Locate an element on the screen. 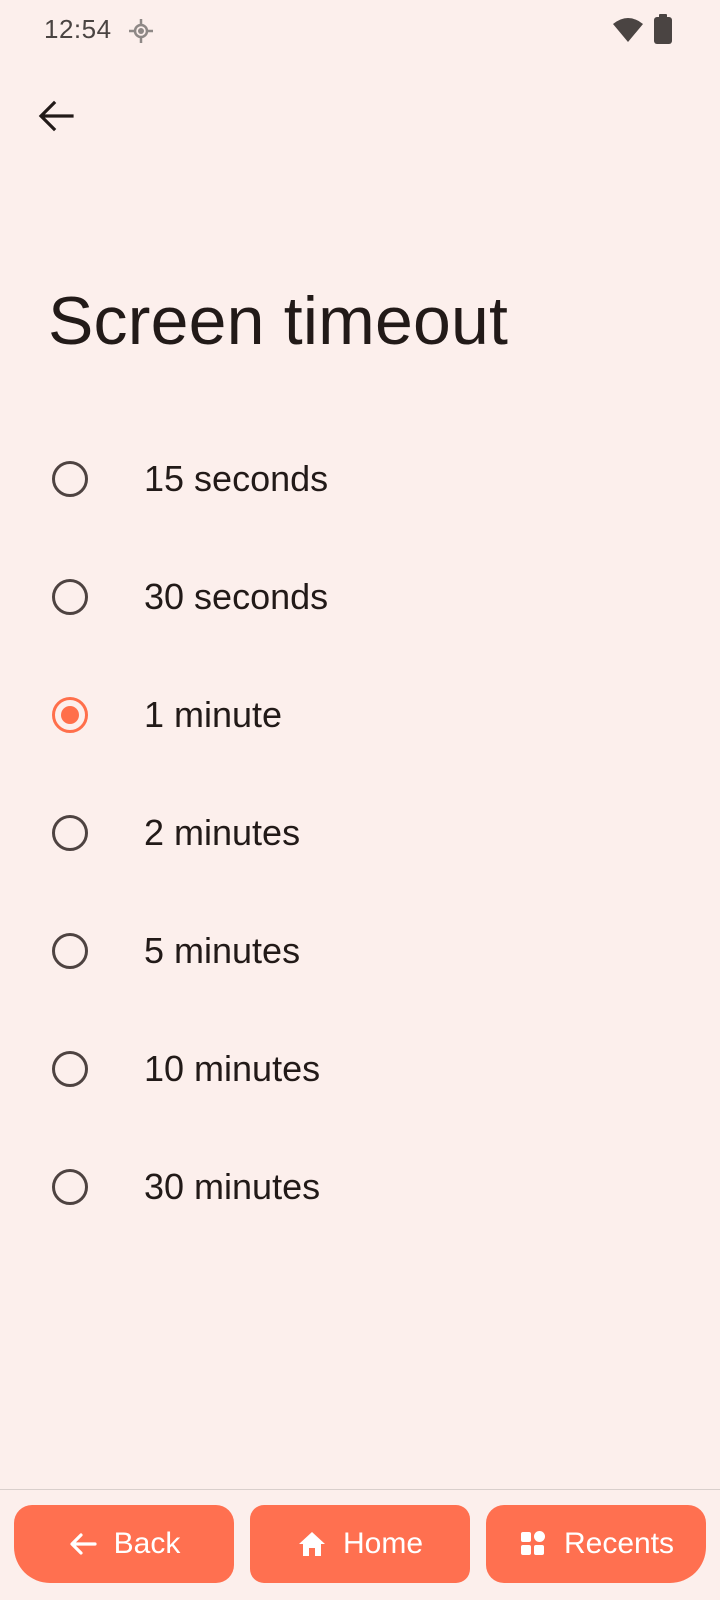  nav-back-button: Back is located at coordinates (124, 1544).